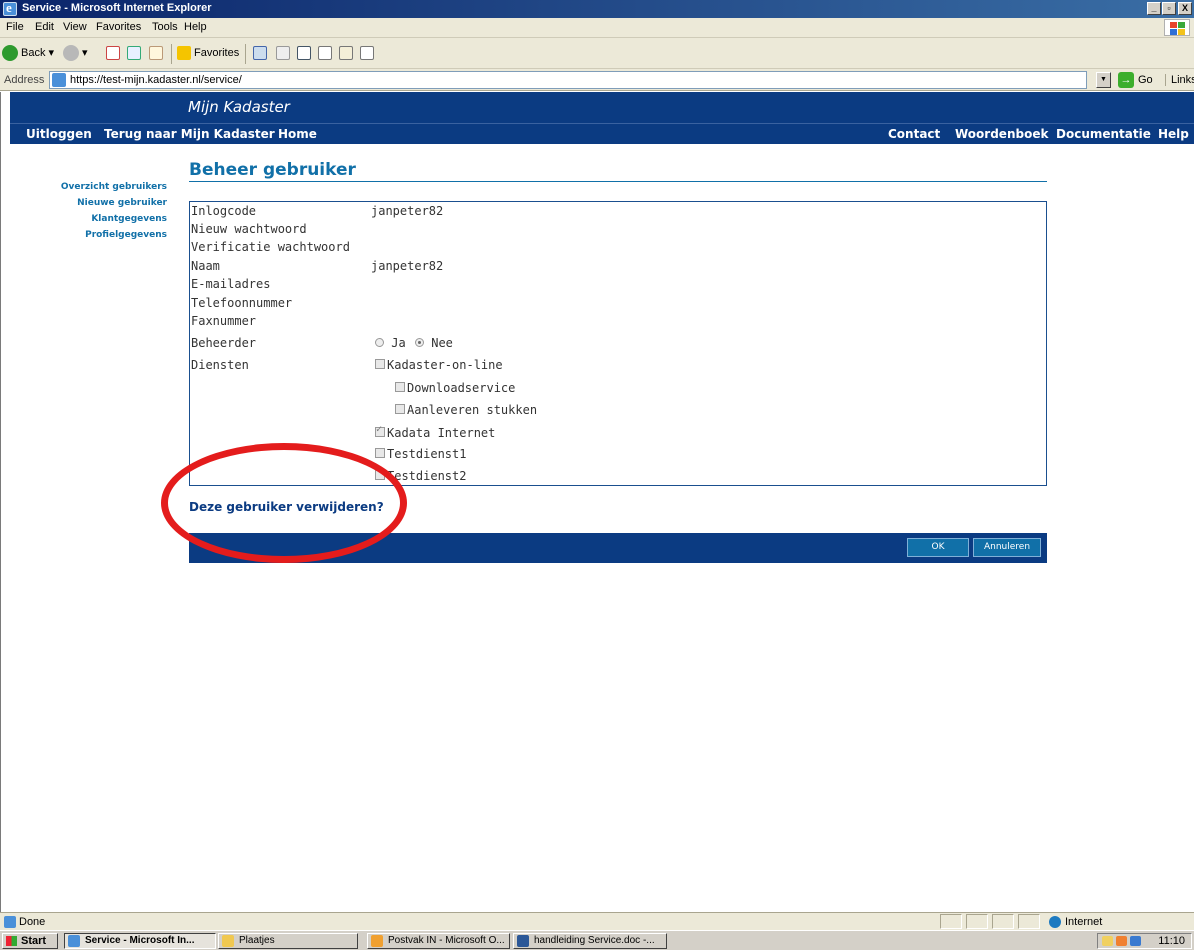 This screenshot has height=950, width=1194. Describe the element at coordinates (15, 27) in the screenshot. I see `menu-file: File` at that location.